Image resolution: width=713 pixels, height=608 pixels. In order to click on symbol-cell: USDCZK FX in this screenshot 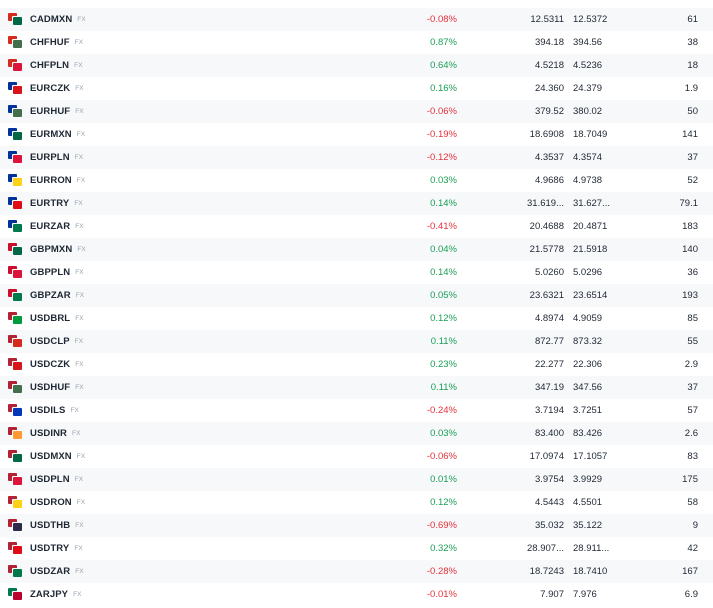, I will do `click(57, 364)`.